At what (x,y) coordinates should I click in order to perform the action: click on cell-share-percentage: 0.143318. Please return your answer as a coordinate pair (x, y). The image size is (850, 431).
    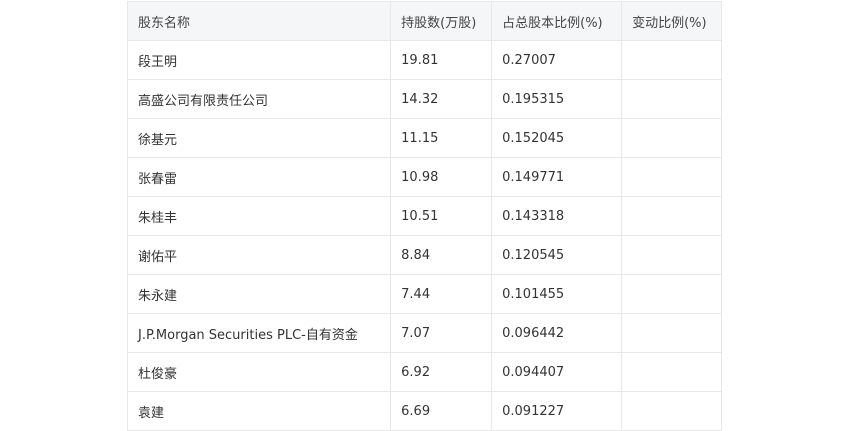
    Looking at the image, I should click on (557, 216).